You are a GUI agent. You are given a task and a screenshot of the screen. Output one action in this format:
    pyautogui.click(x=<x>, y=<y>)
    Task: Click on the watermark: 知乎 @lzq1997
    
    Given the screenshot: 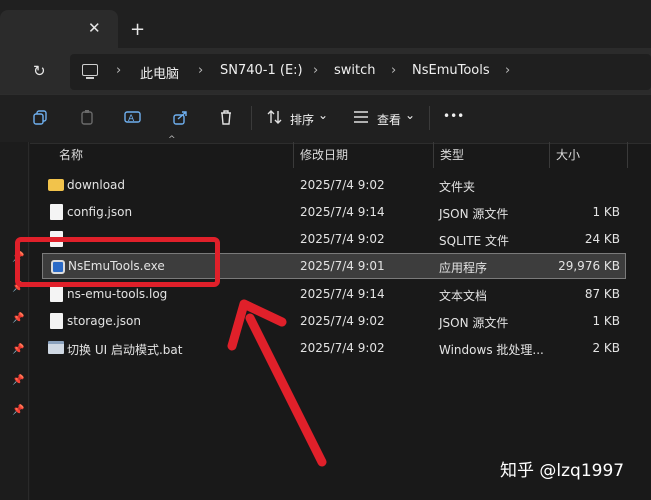 What is the action you would take?
    pyautogui.click(x=562, y=471)
    